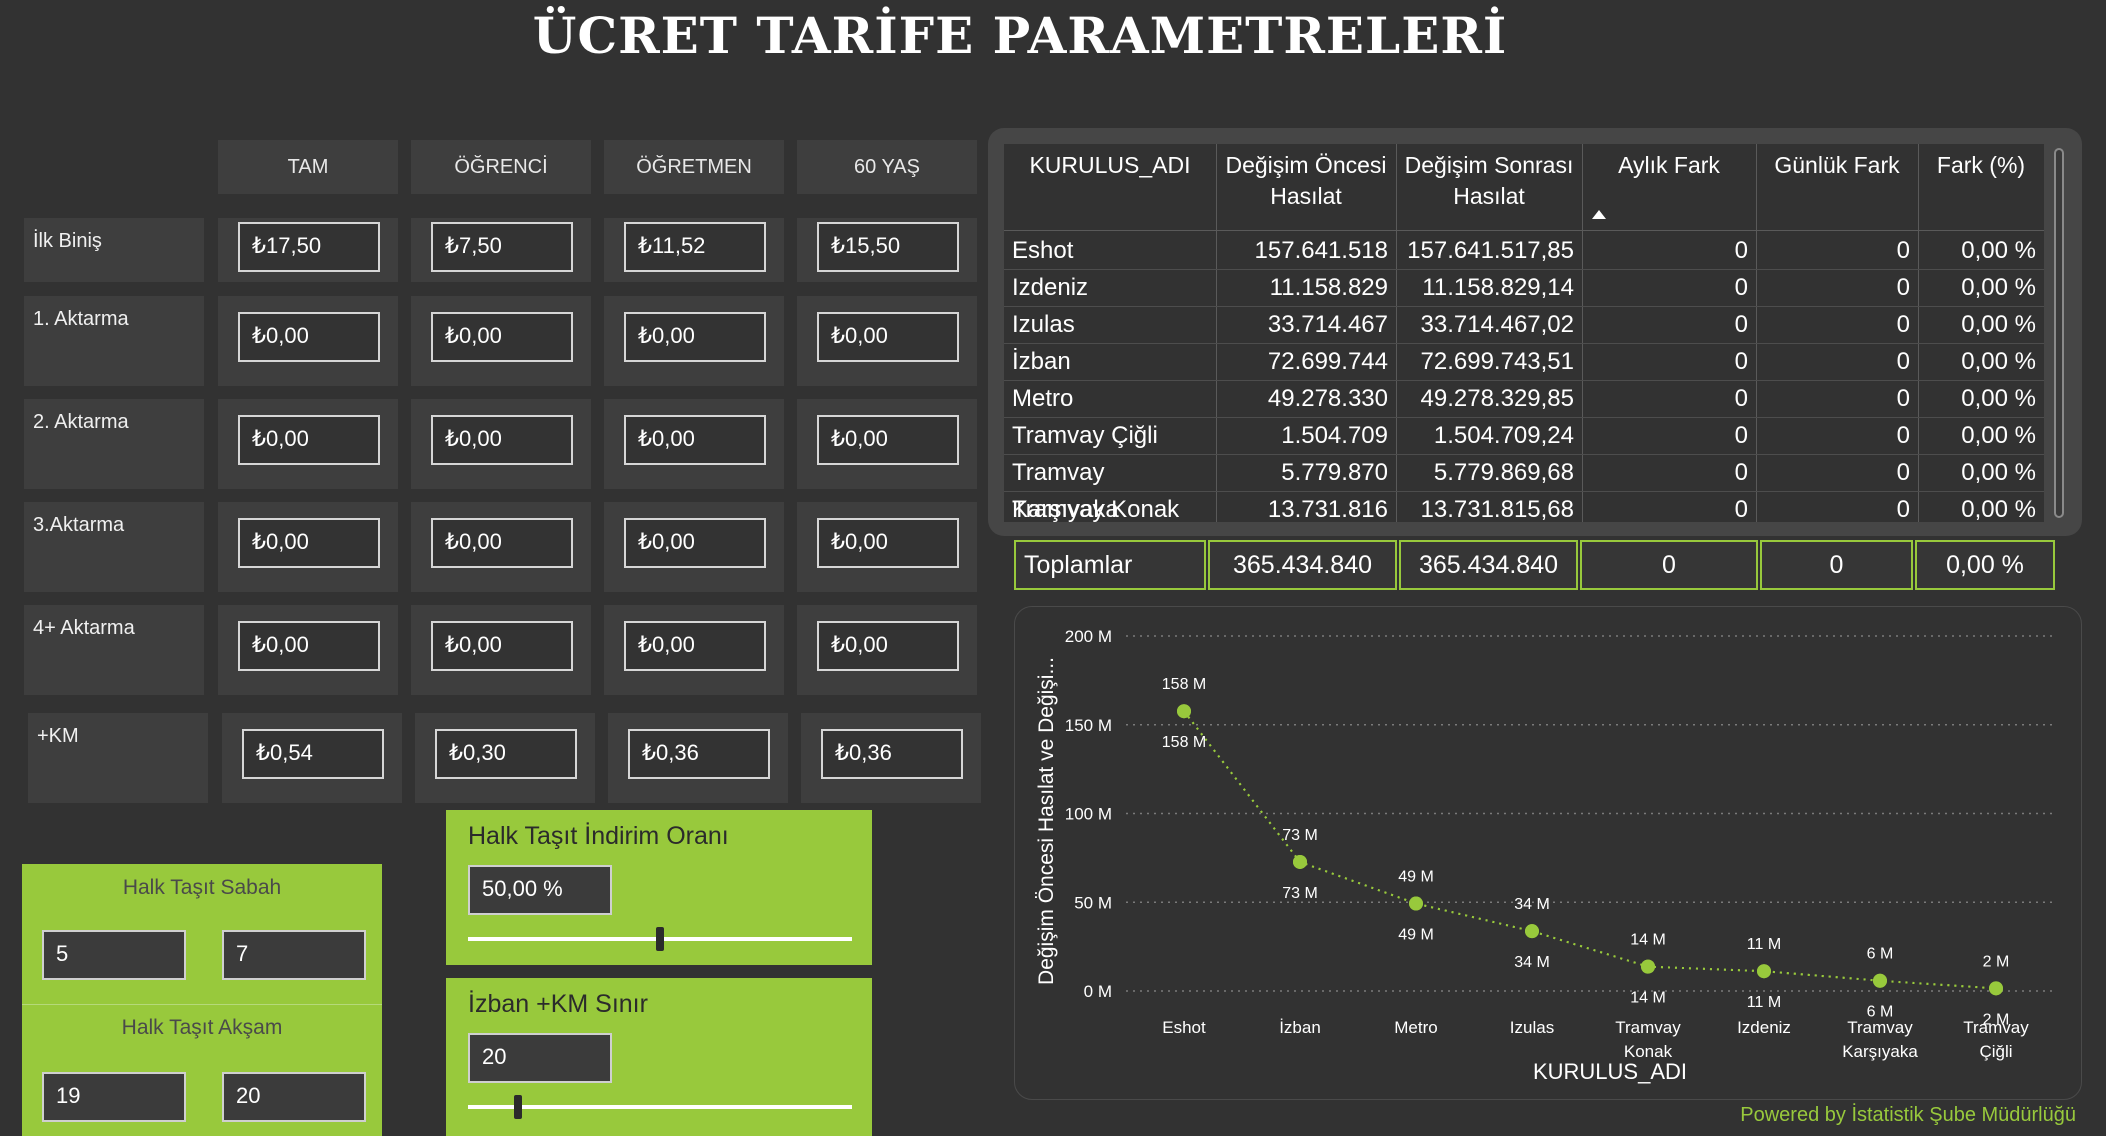  Describe the element at coordinates (1110, 165) in the screenshot. I see `table-column-header: KURULUS_ADI` at that location.